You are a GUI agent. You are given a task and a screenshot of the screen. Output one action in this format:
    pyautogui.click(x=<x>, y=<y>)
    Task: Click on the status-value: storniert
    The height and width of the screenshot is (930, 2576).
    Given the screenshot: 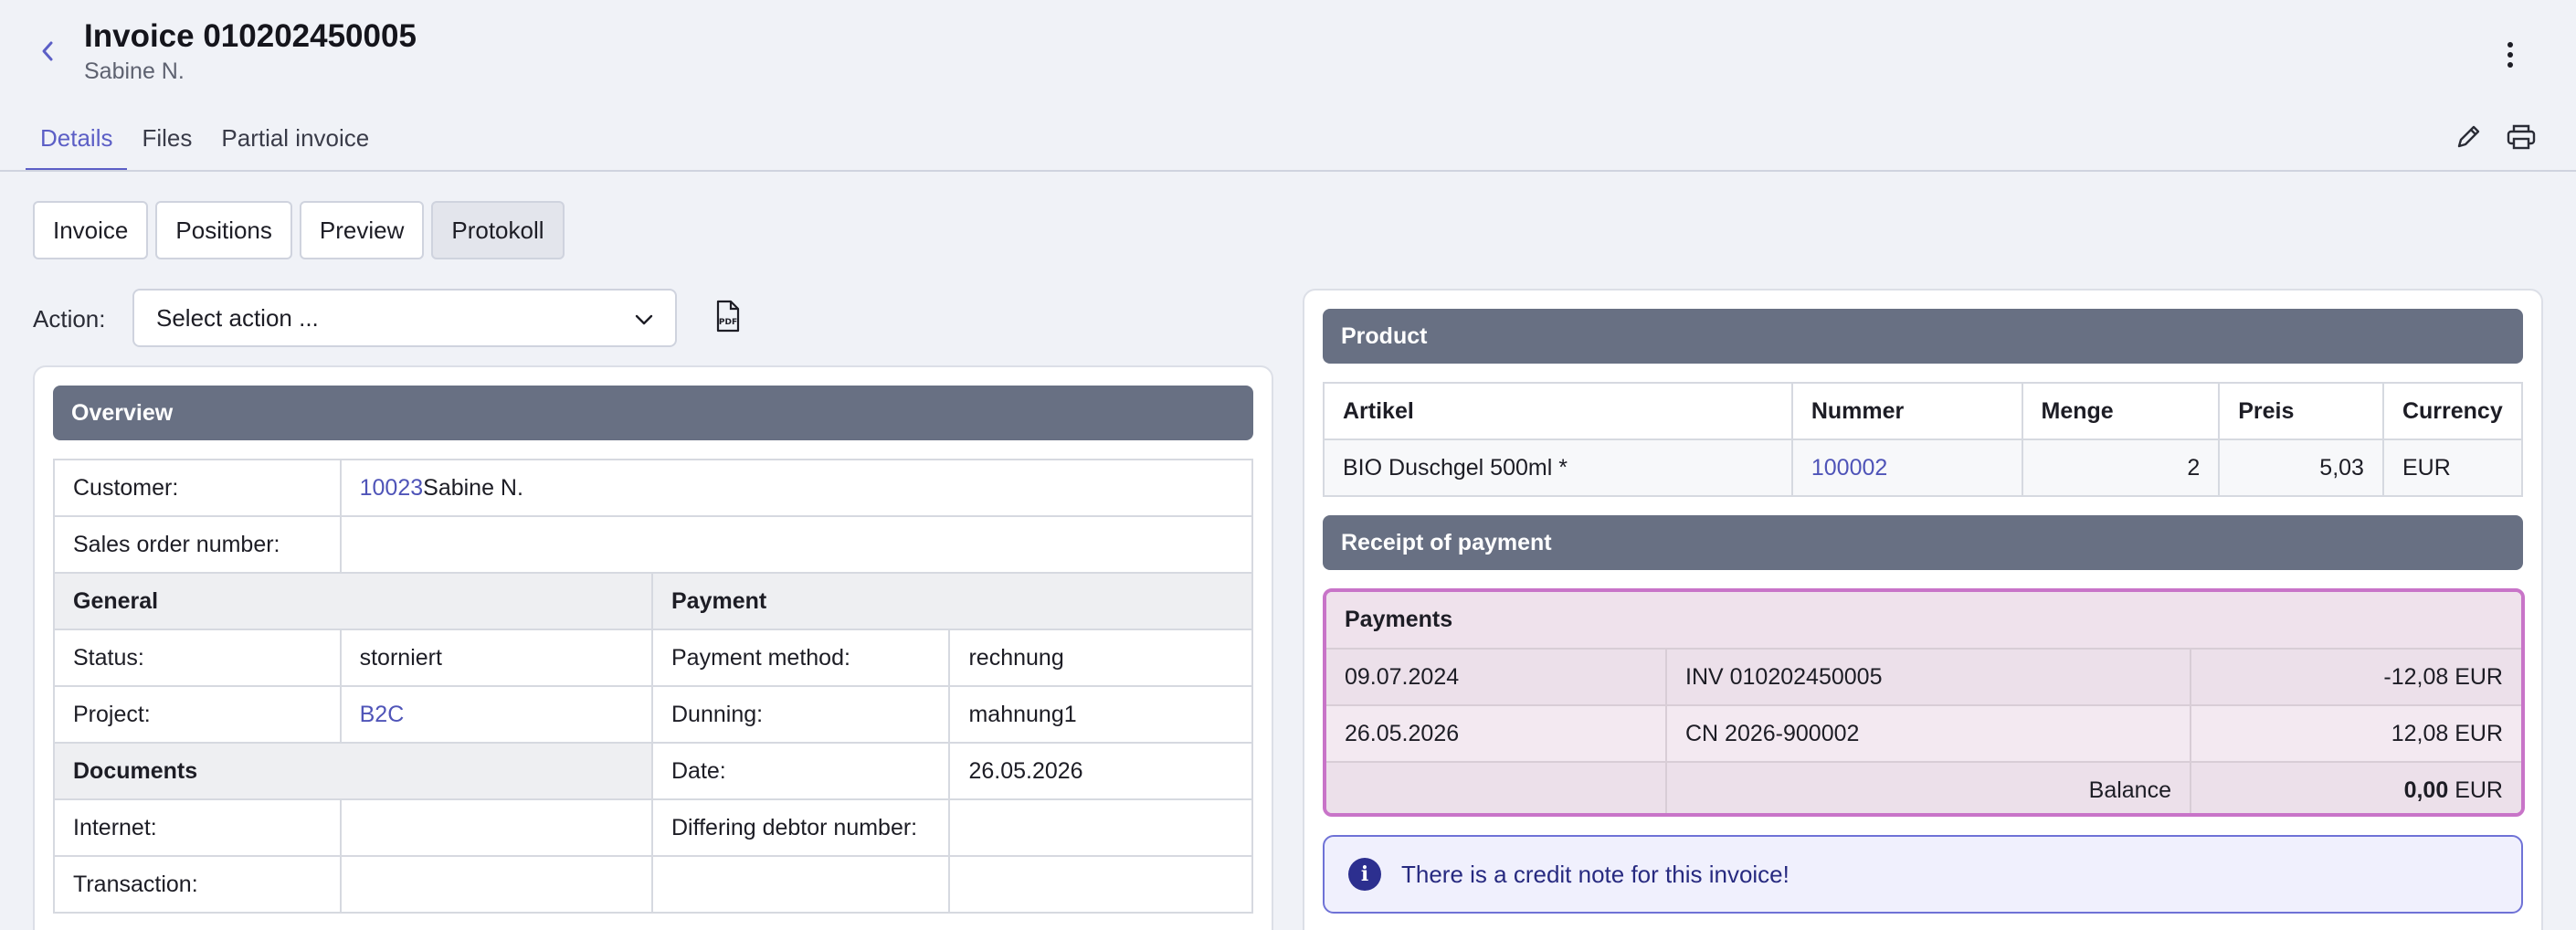 What is the action you would take?
    pyautogui.click(x=497, y=658)
    